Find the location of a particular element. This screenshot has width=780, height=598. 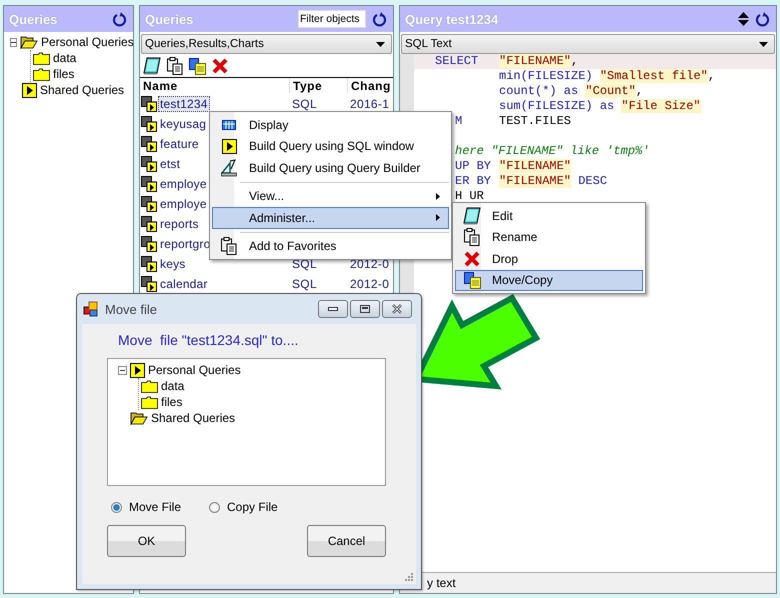

close-button is located at coordinates (397, 309).